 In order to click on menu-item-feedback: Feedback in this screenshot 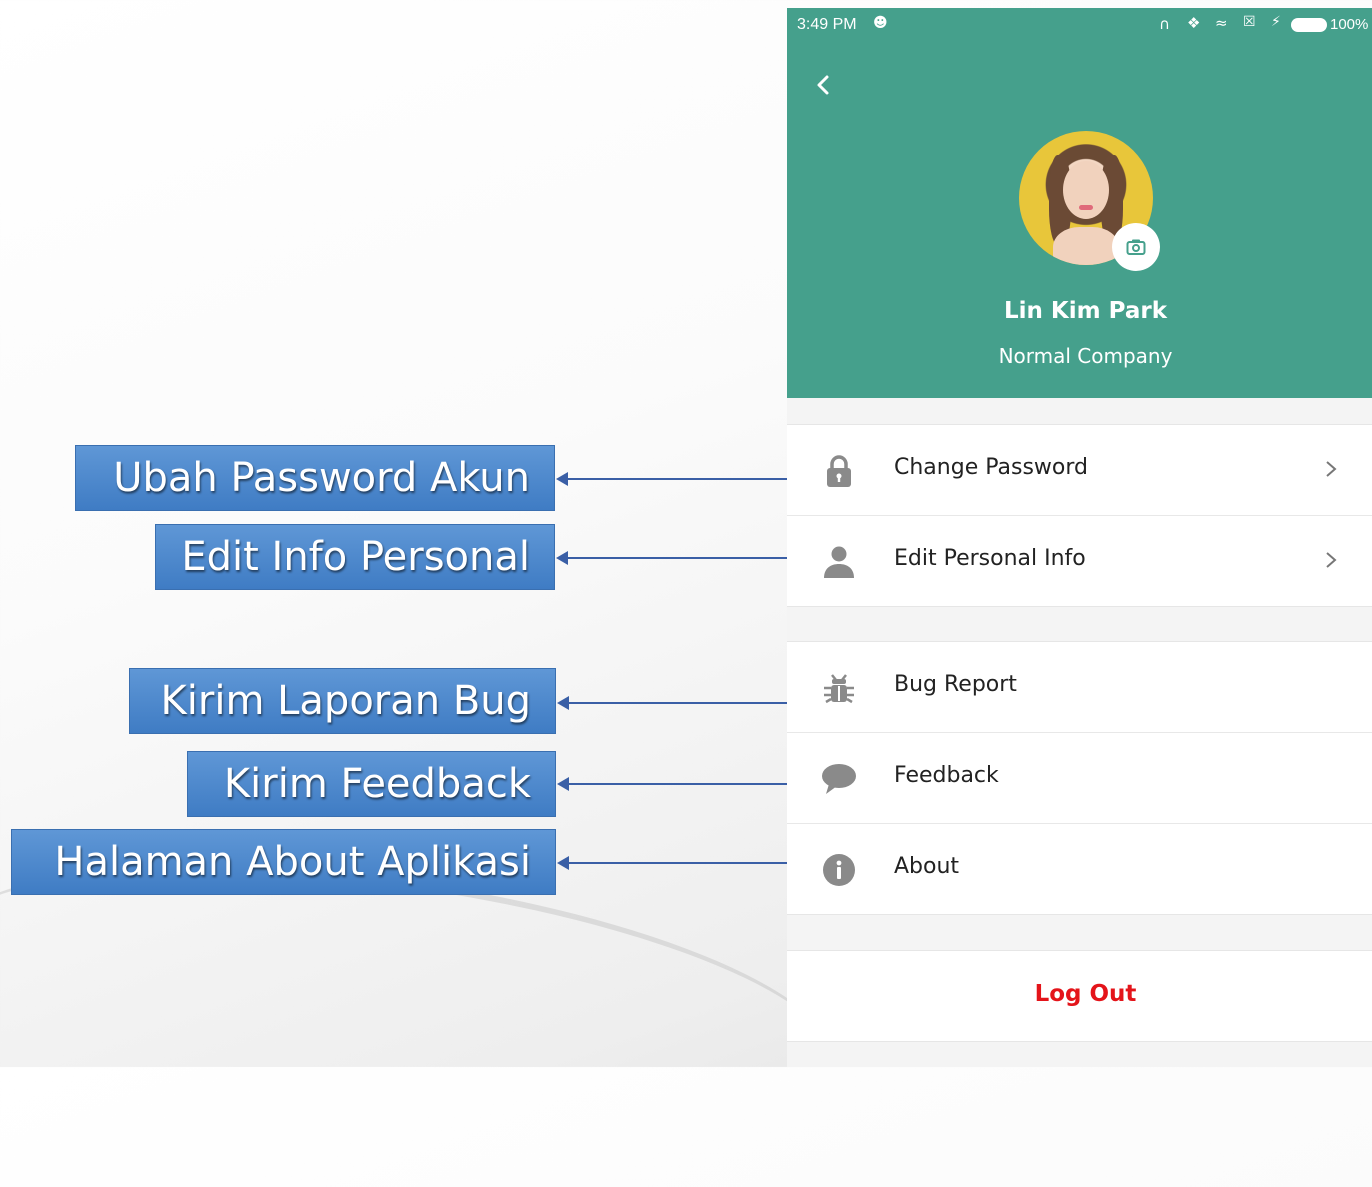, I will do `click(1079, 778)`.